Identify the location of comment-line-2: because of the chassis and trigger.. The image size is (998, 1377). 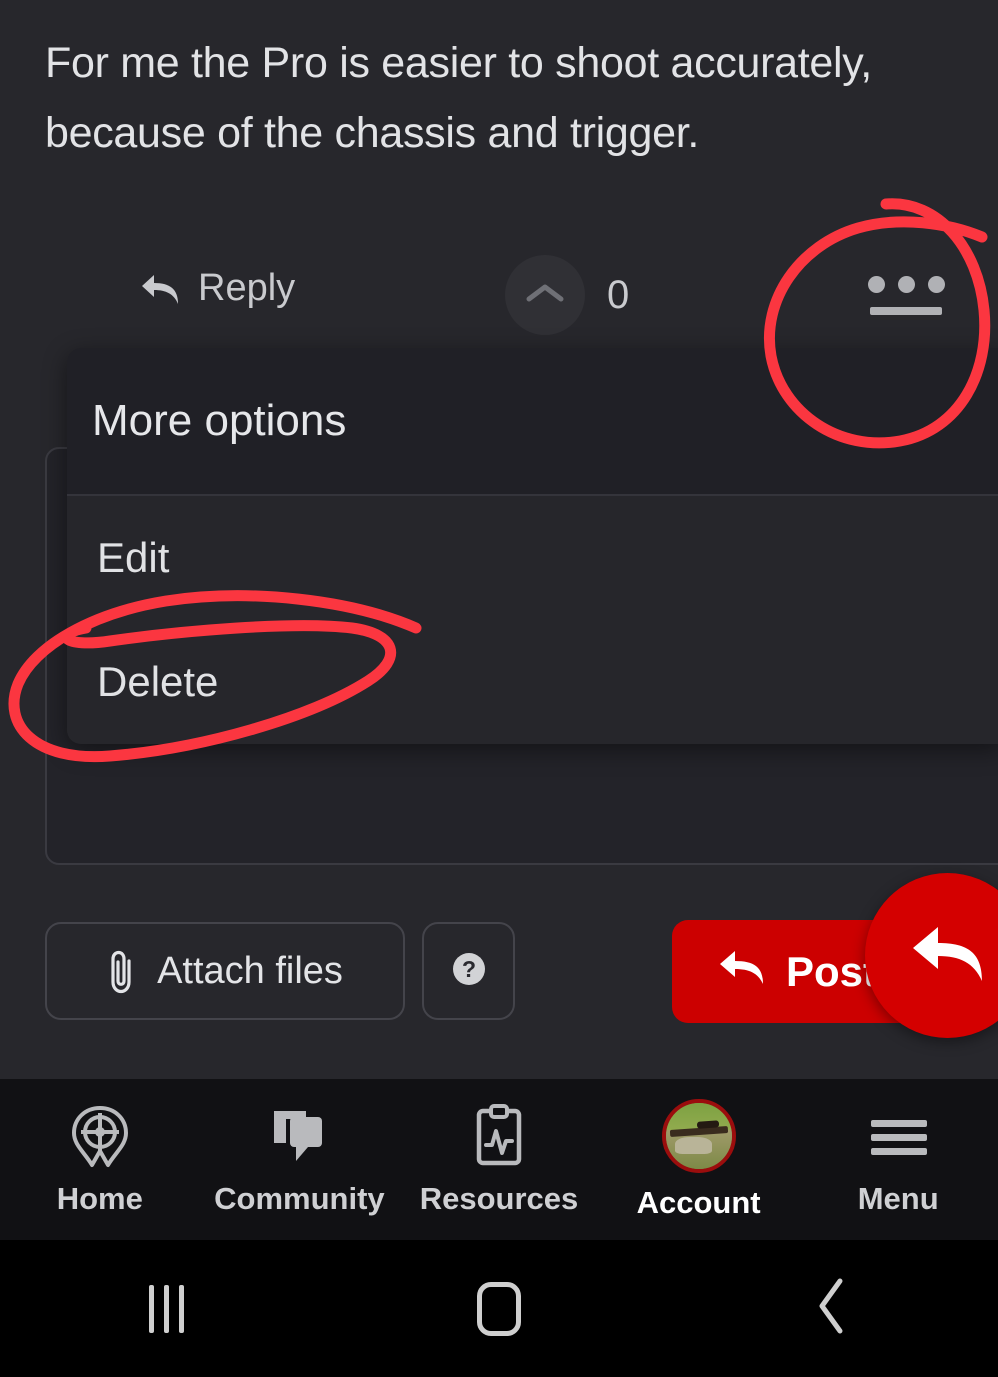
(372, 133).